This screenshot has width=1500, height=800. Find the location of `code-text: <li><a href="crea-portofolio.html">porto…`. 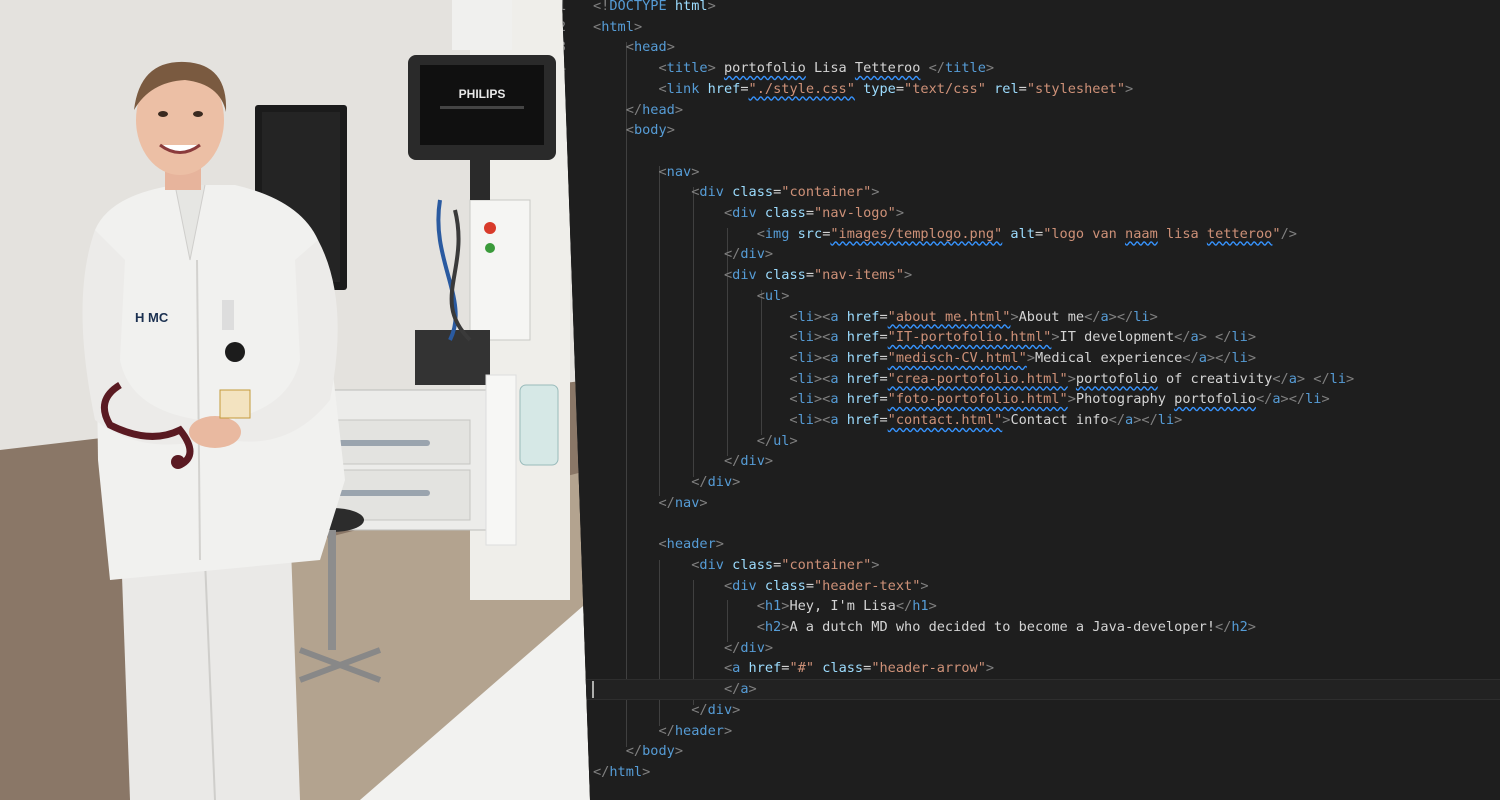

code-text: <li><a href="crea-portofolio.html">porto… is located at coordinates (973, 379).